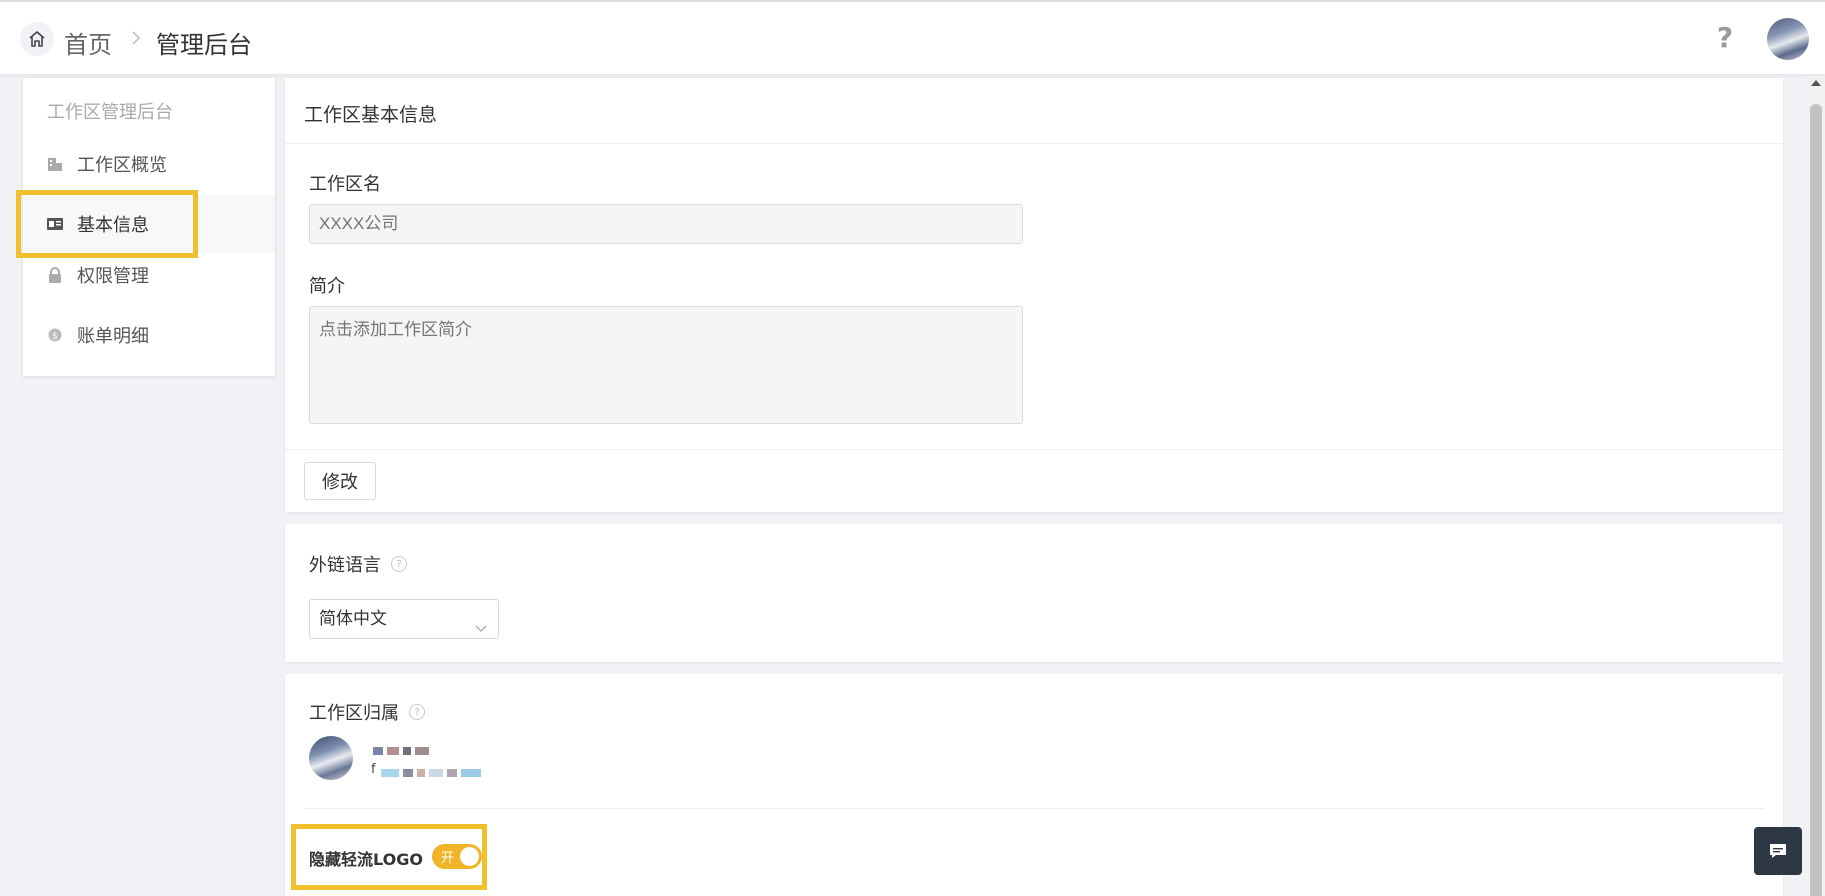  I want to click on sidebar-item-overview: 工作区概览, so click(149, 164).